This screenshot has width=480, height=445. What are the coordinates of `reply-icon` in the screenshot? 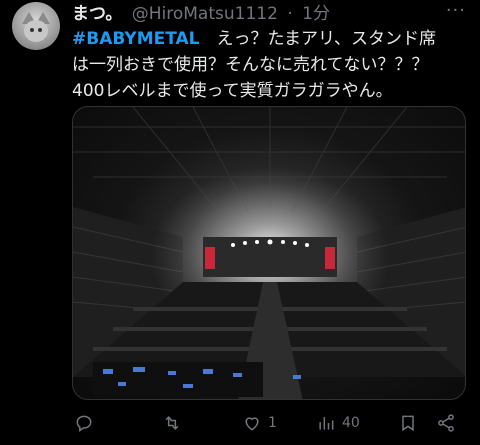 It's located at (84, 423).